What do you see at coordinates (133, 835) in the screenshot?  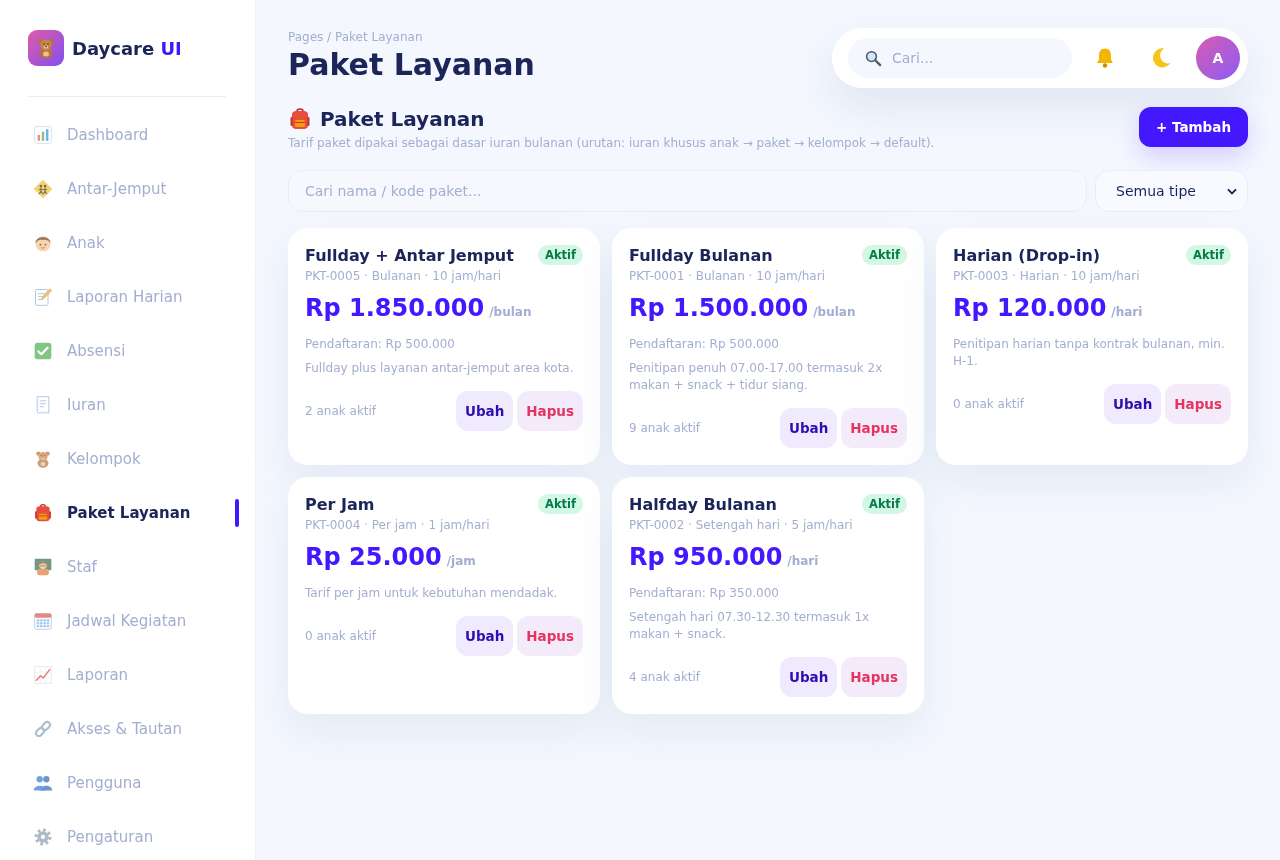 I see `sidebar-item: Pengaturan` at bounding box center [133, 835].